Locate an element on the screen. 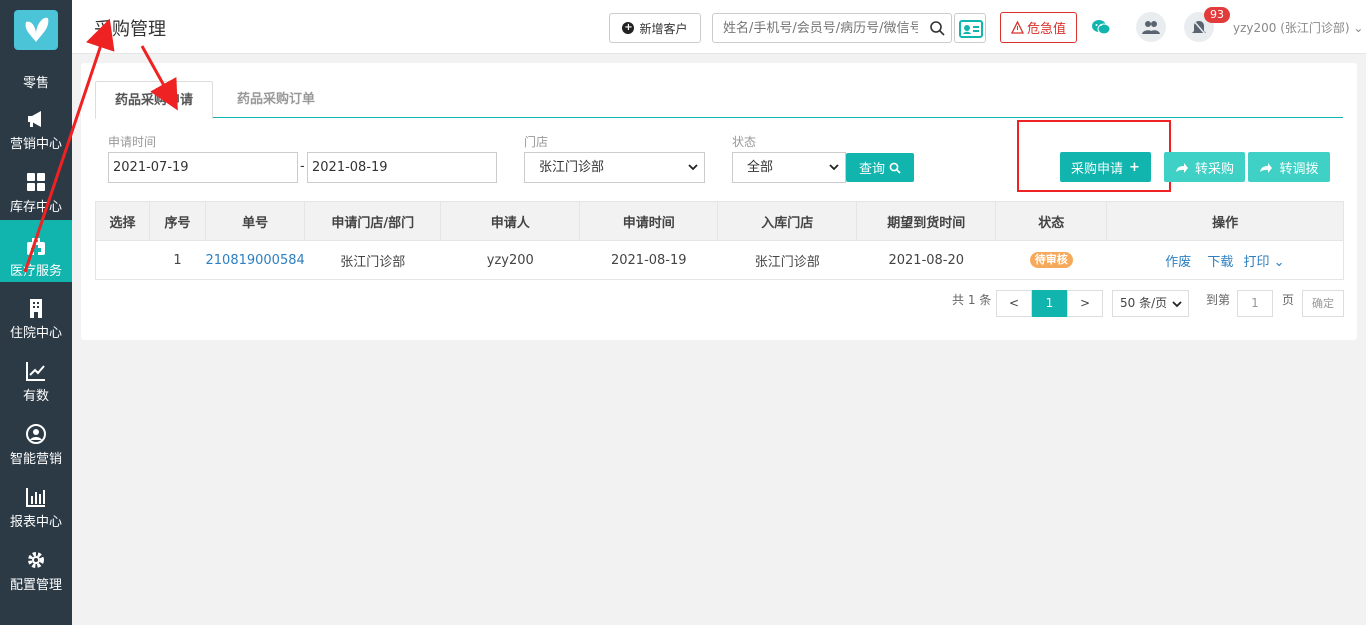 This screenshot has height=625, width=1366. page-unit-label: 页 is located at coordinates (1288, 300).